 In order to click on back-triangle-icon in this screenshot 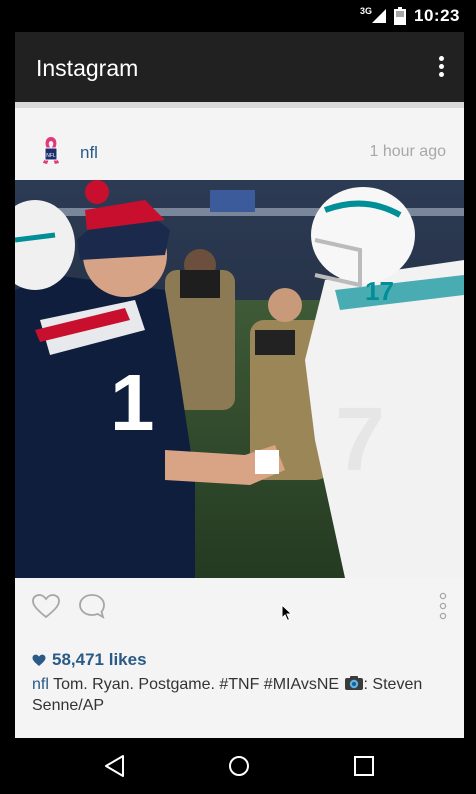, I will do `click(115, 766)`.